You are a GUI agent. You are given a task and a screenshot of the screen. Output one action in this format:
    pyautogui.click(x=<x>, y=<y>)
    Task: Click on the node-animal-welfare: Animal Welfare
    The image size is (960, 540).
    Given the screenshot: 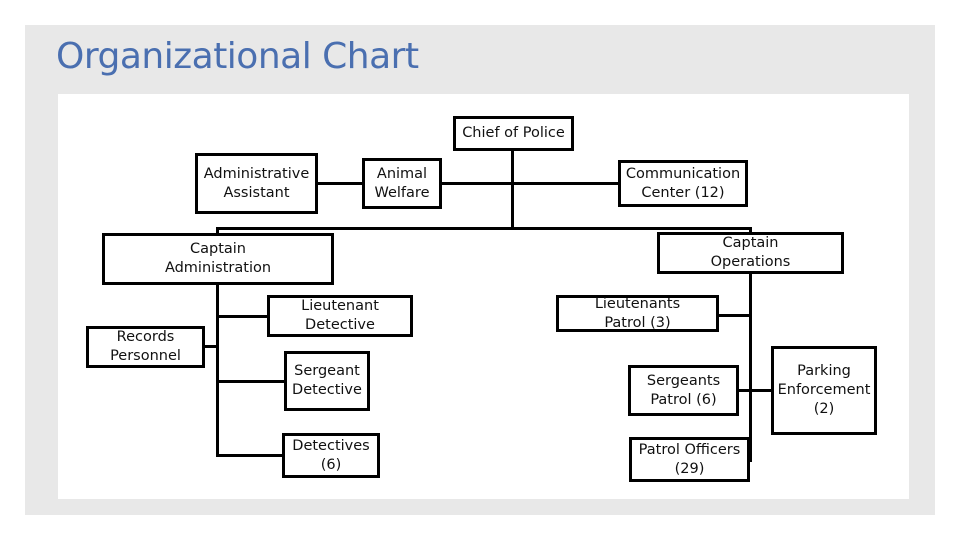 What is the action you would take?
    pyautogui.click(x=402, y=183)
    